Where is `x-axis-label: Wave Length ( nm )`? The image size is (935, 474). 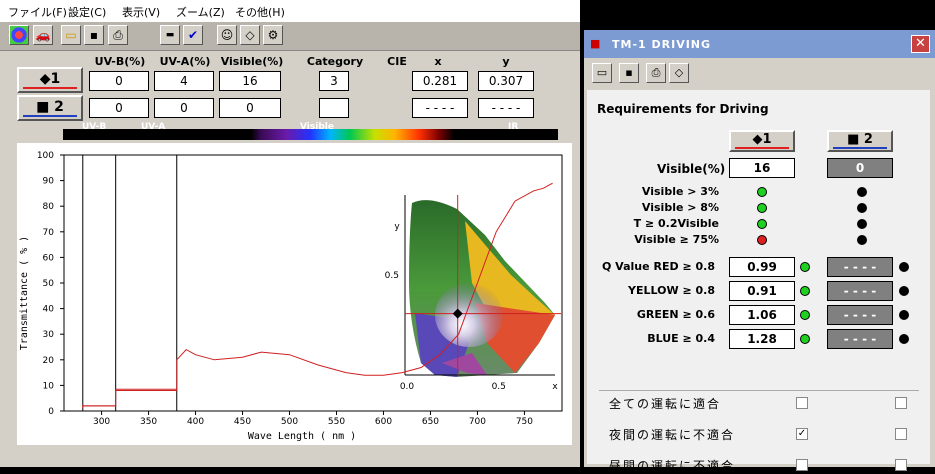
x-axis-label: Wave Length ( nm ) is located at coordinates (302, 436).